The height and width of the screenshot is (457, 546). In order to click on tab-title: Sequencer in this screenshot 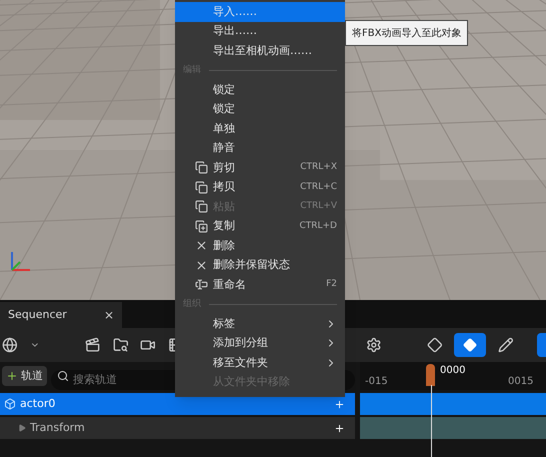, I will do `click(37, 314)`.